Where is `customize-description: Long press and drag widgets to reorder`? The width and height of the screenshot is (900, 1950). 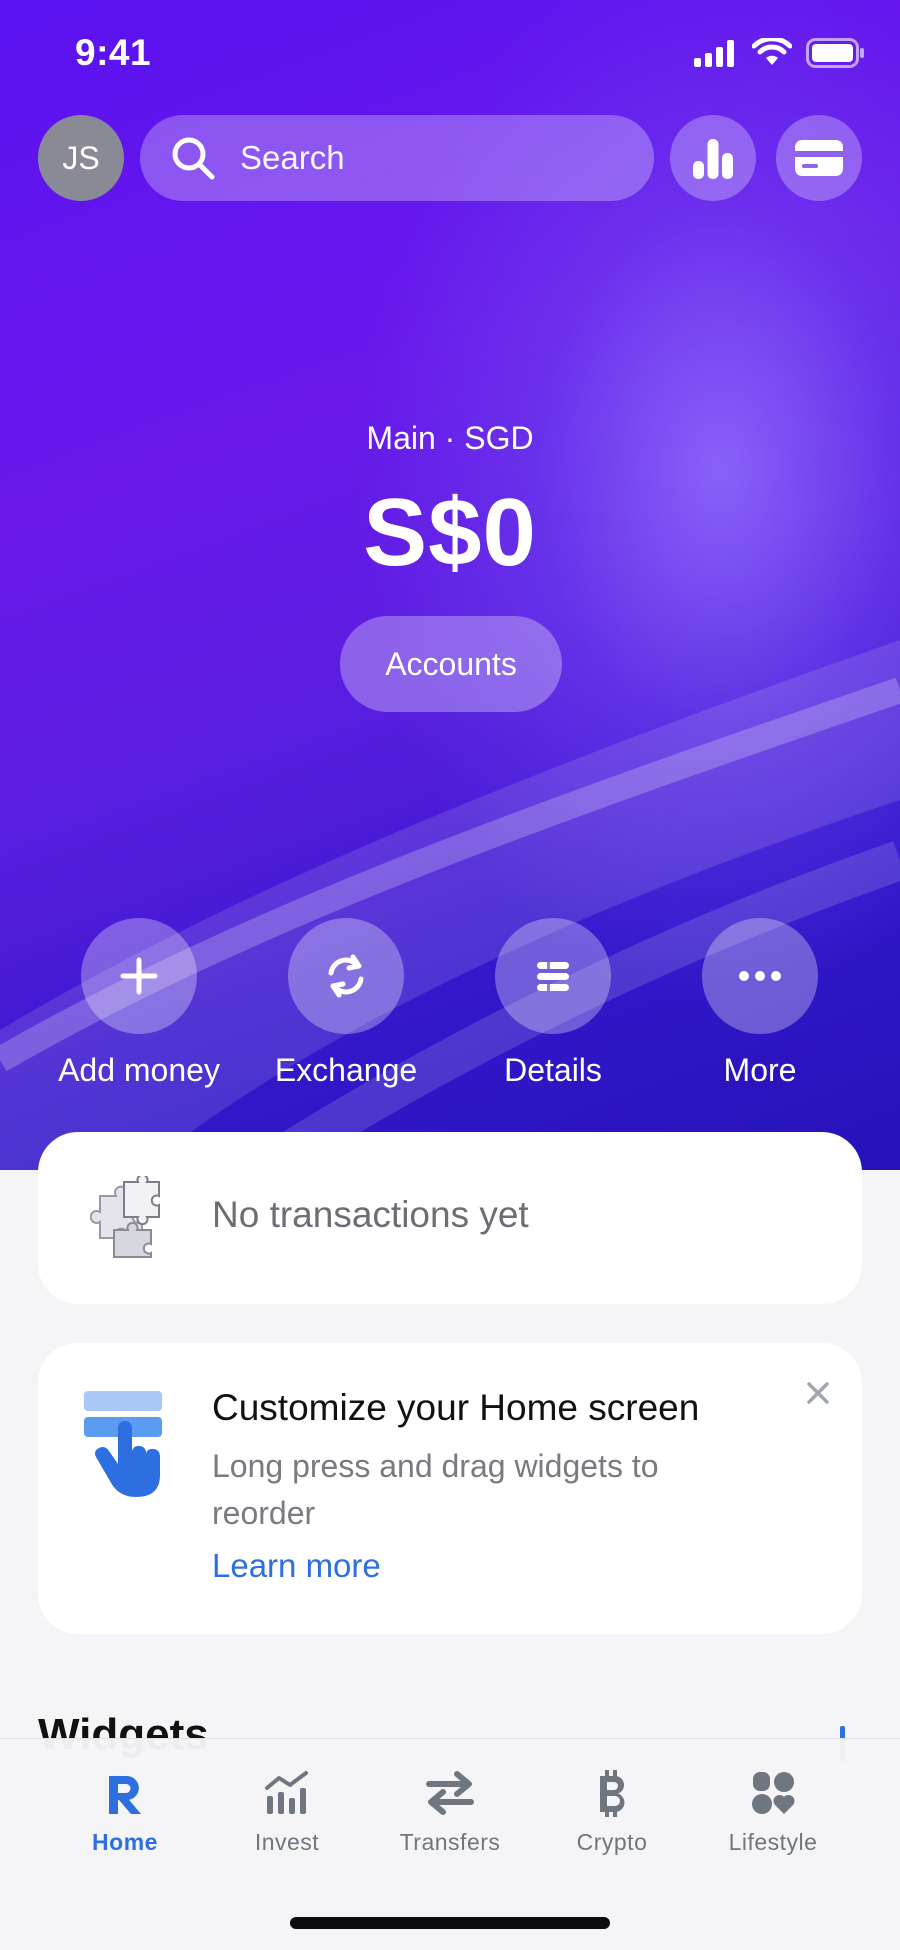 customize-description: Long press and drag widgets to reorder is located at coordinates (435, 1489).